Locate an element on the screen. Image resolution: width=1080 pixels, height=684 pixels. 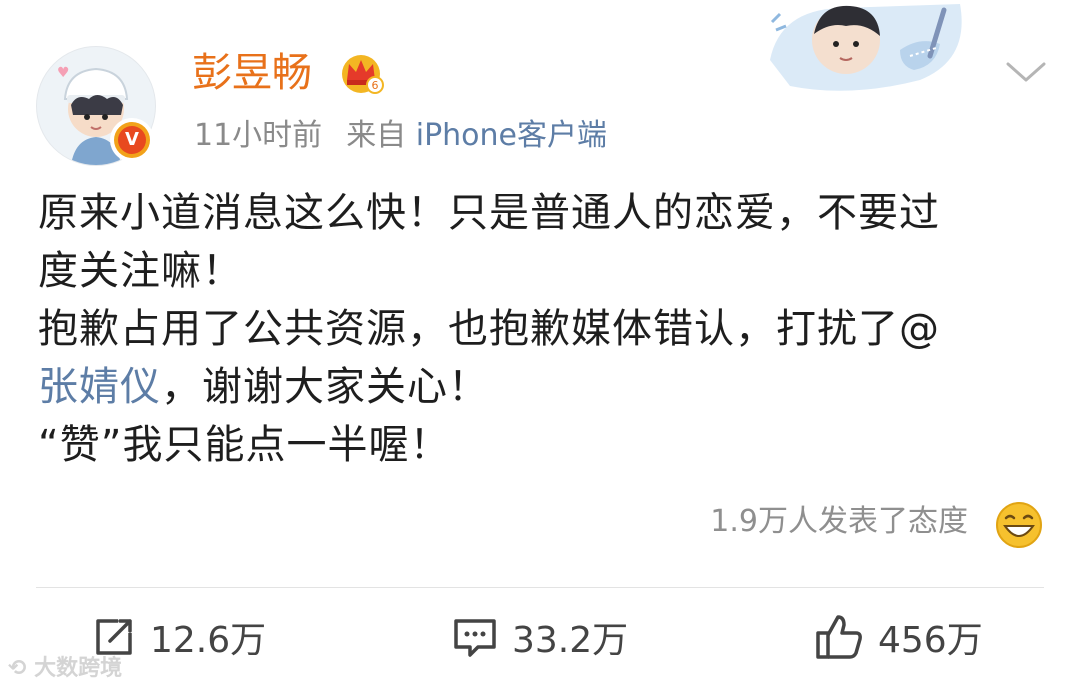
like-button: 456万 is located at coordinates (898, 637).